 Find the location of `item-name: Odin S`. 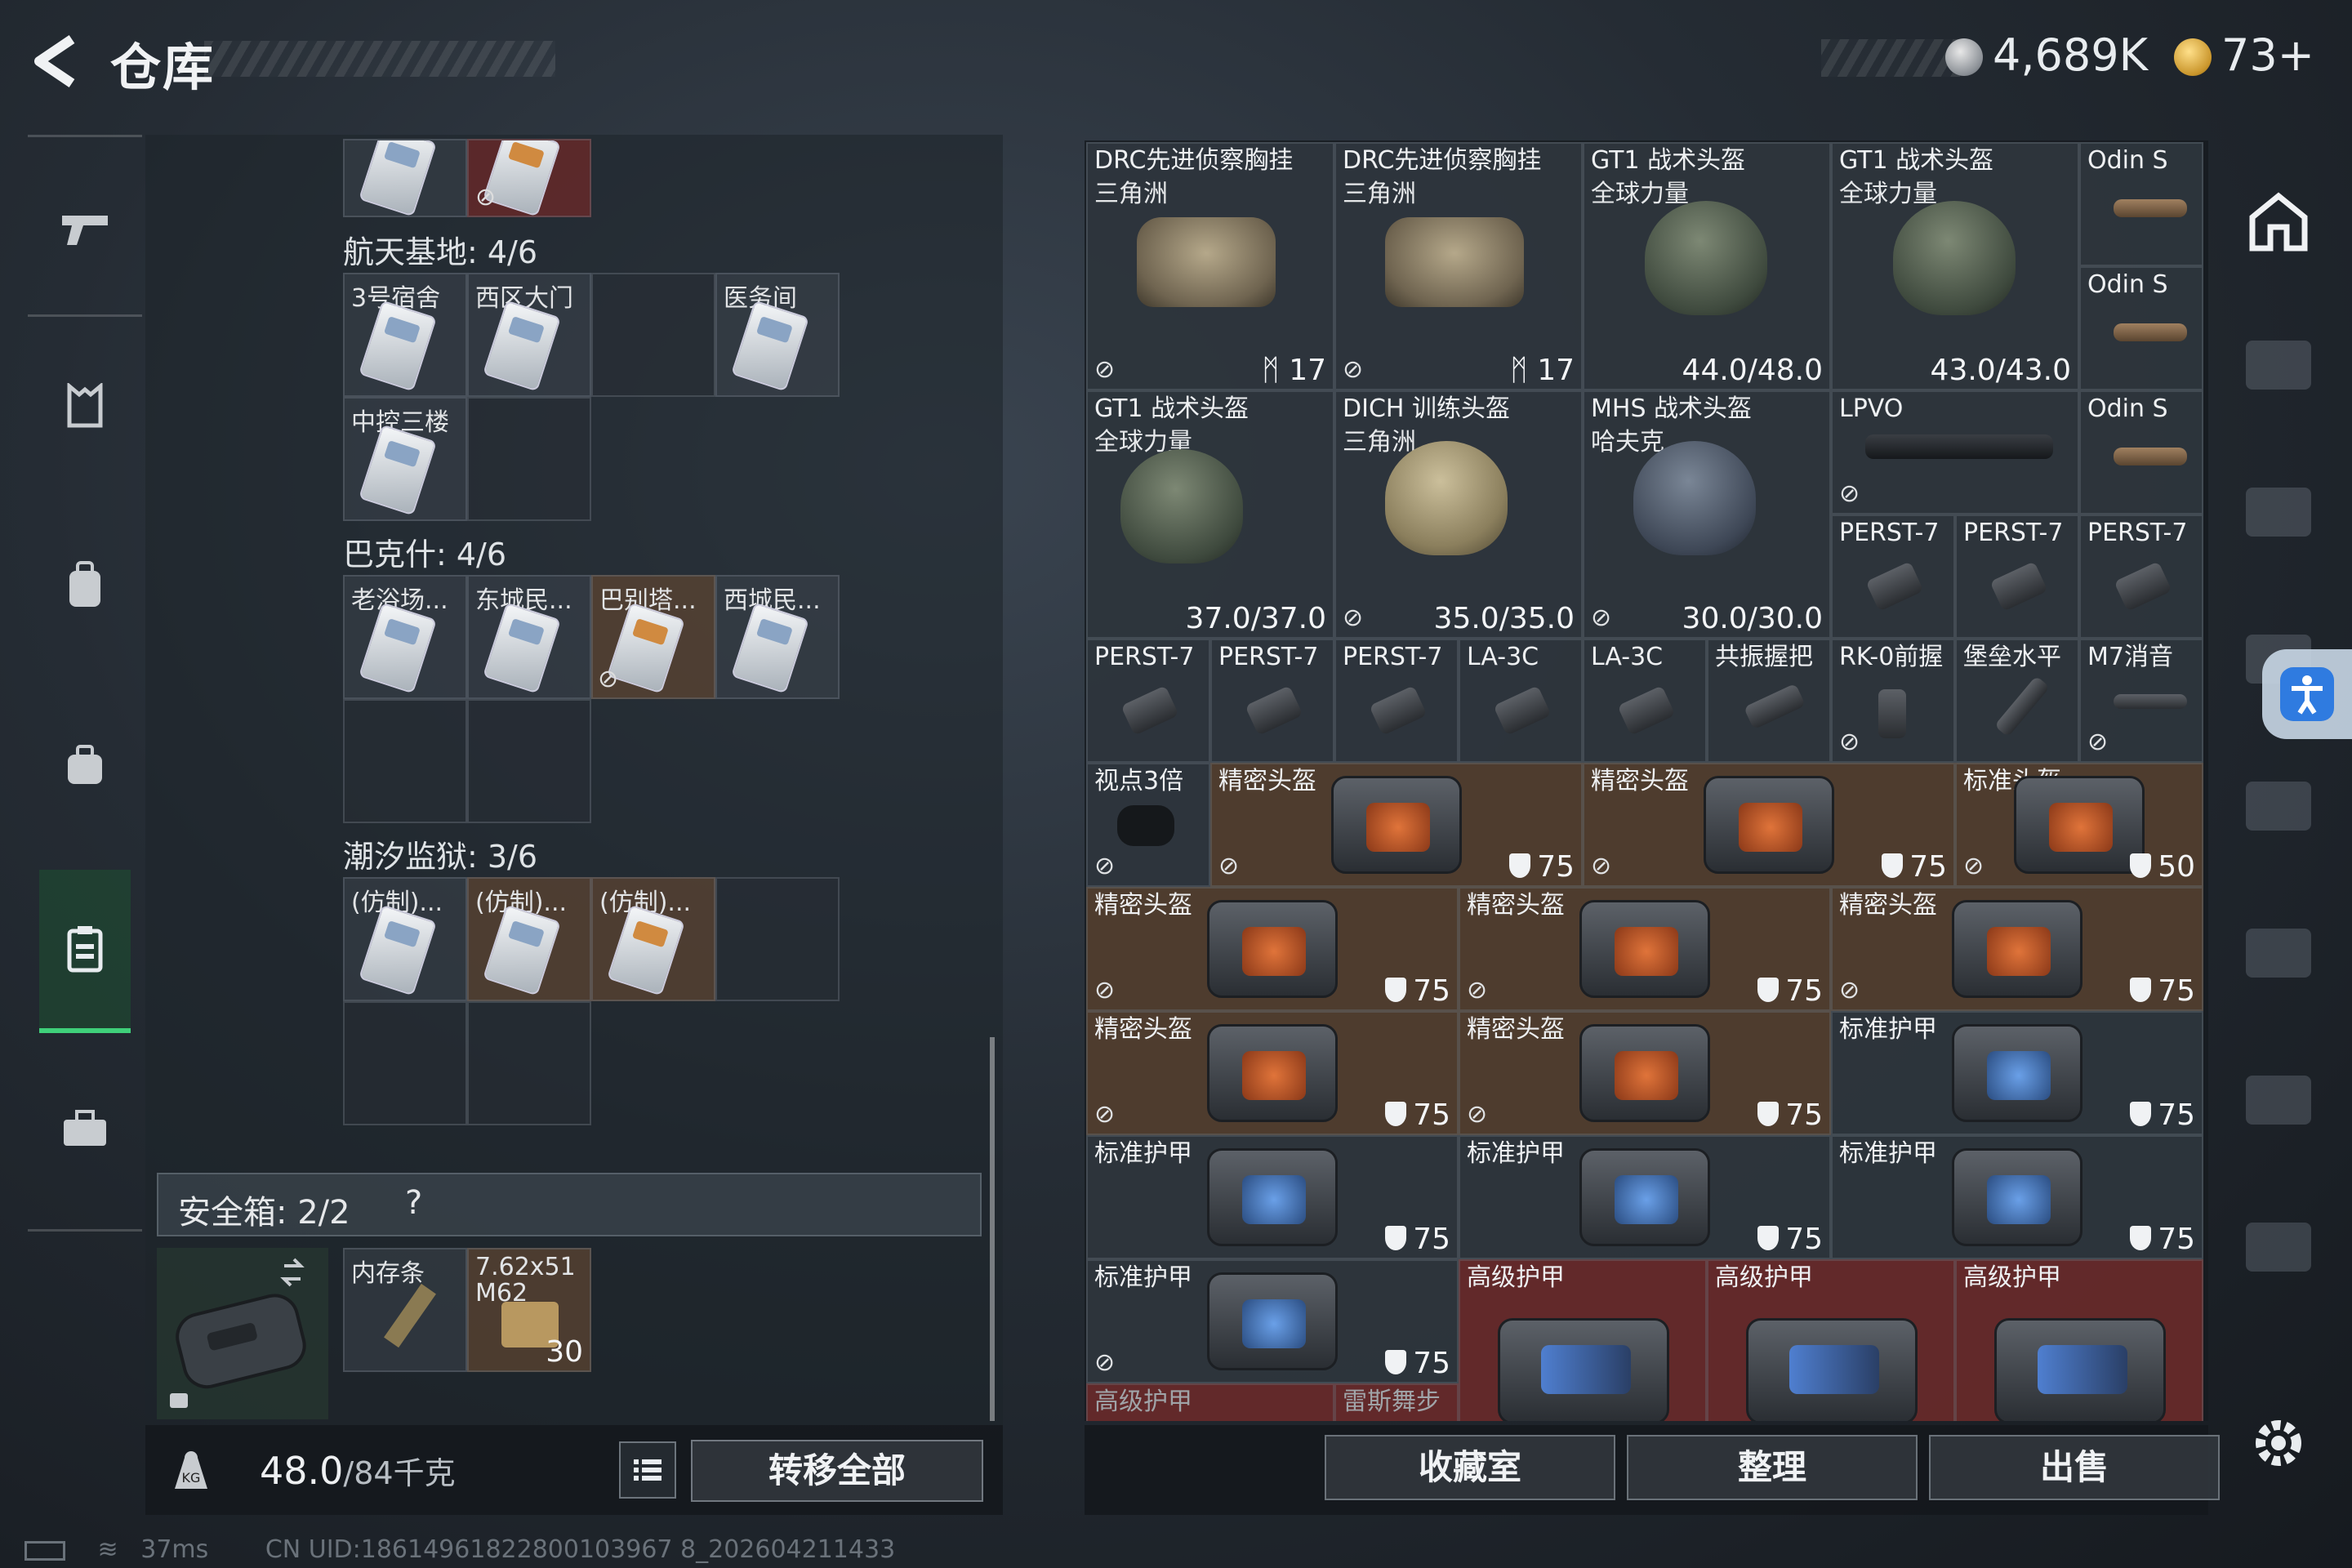

item-name: Odin S is located at coordinates (2127, 160).